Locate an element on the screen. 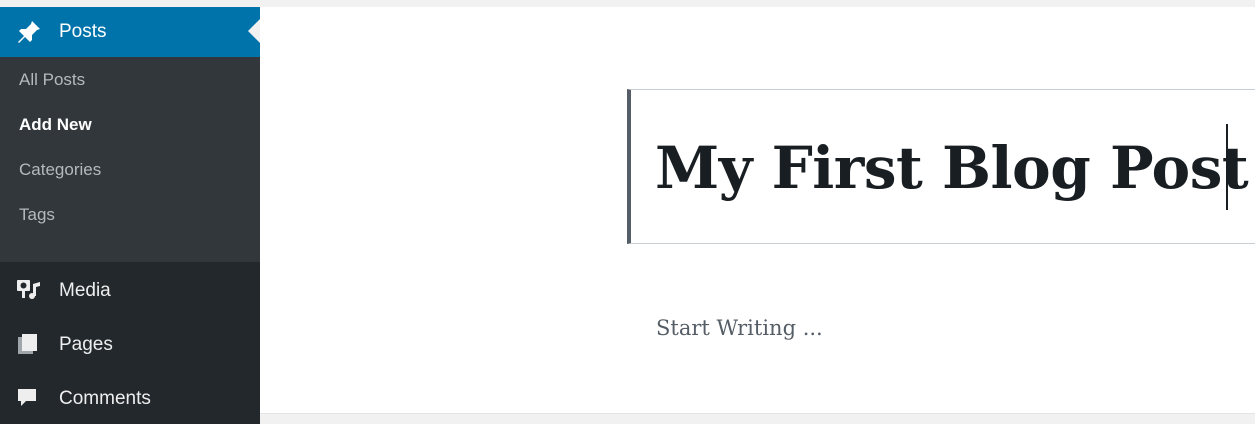 This screenshot has width=1255, height=424. sidebar-item-posts: Posts is located at coordinates (130, 32).